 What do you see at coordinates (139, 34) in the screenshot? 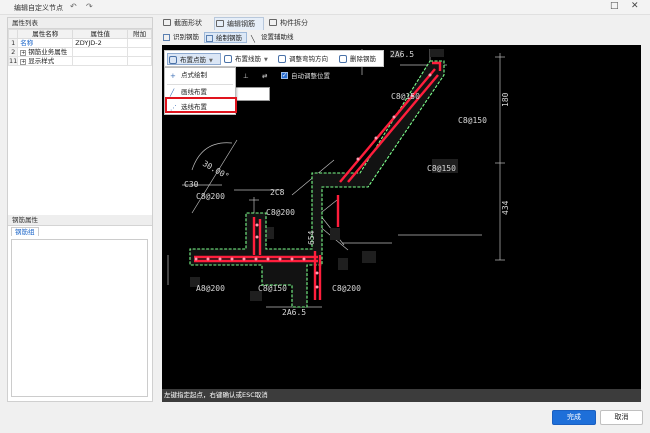
I see `column-header: 附加` at bounding box center [139, 34].